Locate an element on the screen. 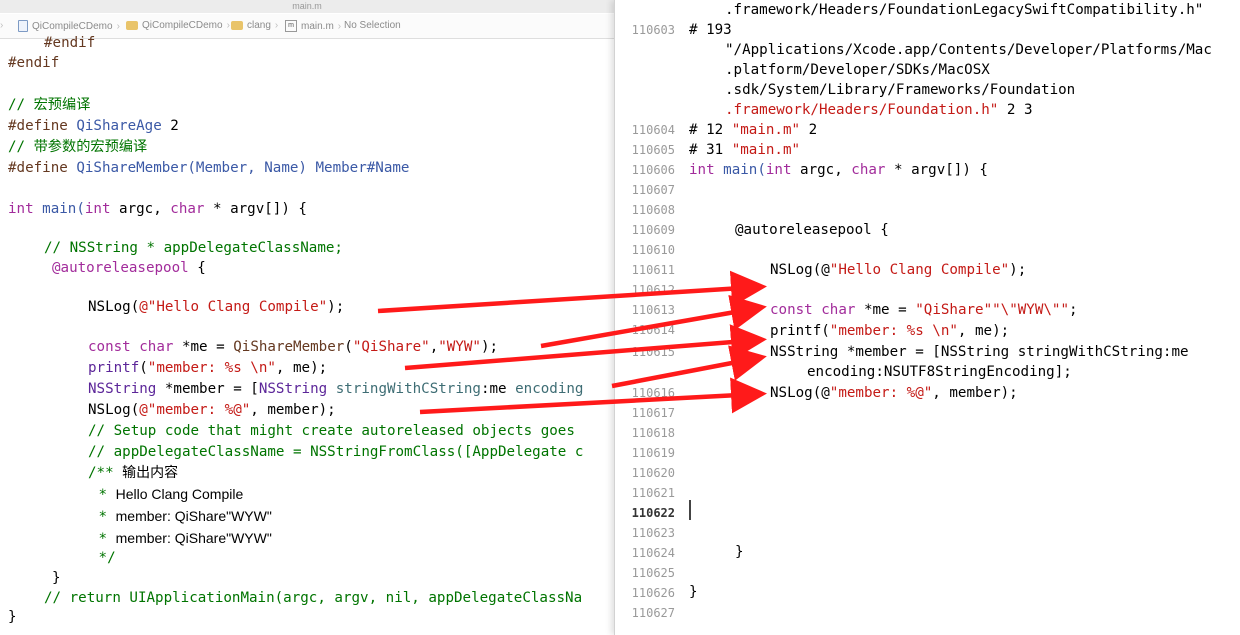 The width and height of the screenshot is (1240, 635). back-chevron-icon: › is located at coordinates (1, 25).